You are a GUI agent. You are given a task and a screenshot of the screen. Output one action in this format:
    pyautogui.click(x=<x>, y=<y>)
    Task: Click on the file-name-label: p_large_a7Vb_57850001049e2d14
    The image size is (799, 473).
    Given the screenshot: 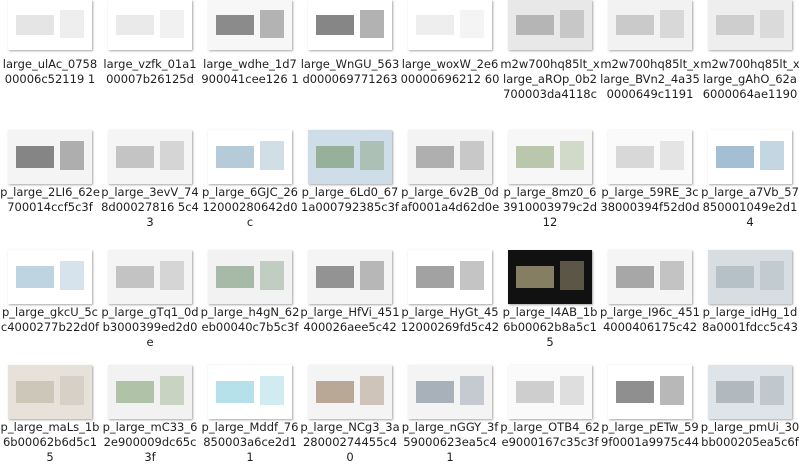 What is the action you would take?
    pyautogui.click(x=750, y=207)
    